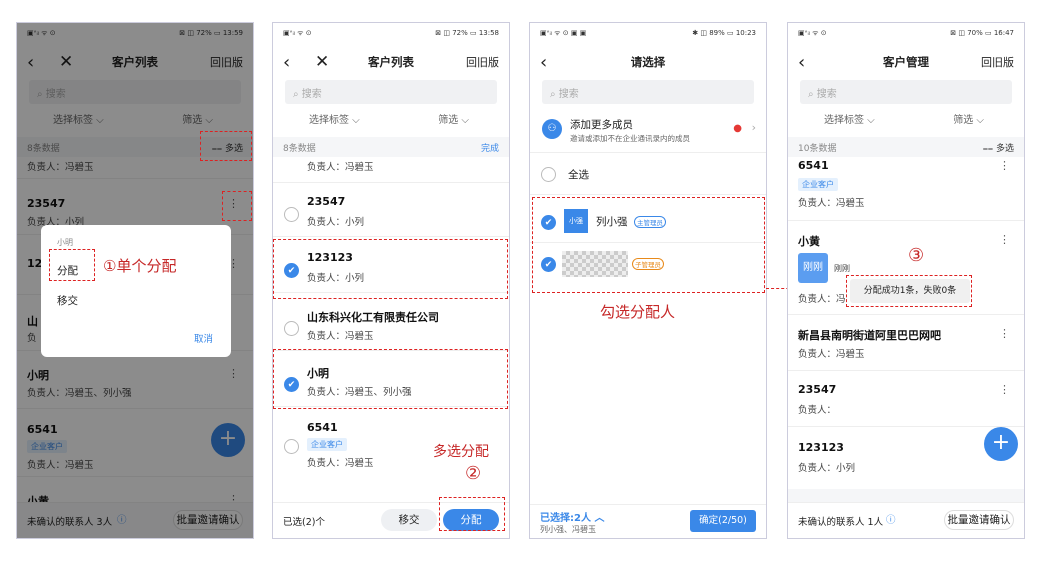 Image resolution: width=1049 pixels, height=569 pixels. Describe the element at coordinates (136, 291) in the screenshot. I see `assign-popup: 小明 分配 移交 取消` at that location.